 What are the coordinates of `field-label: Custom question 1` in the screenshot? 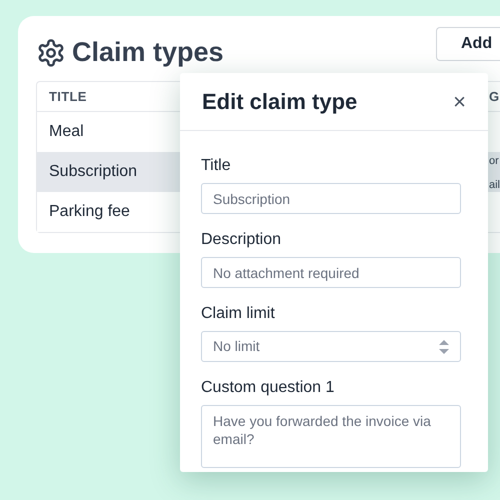 It's located at (268, 388).